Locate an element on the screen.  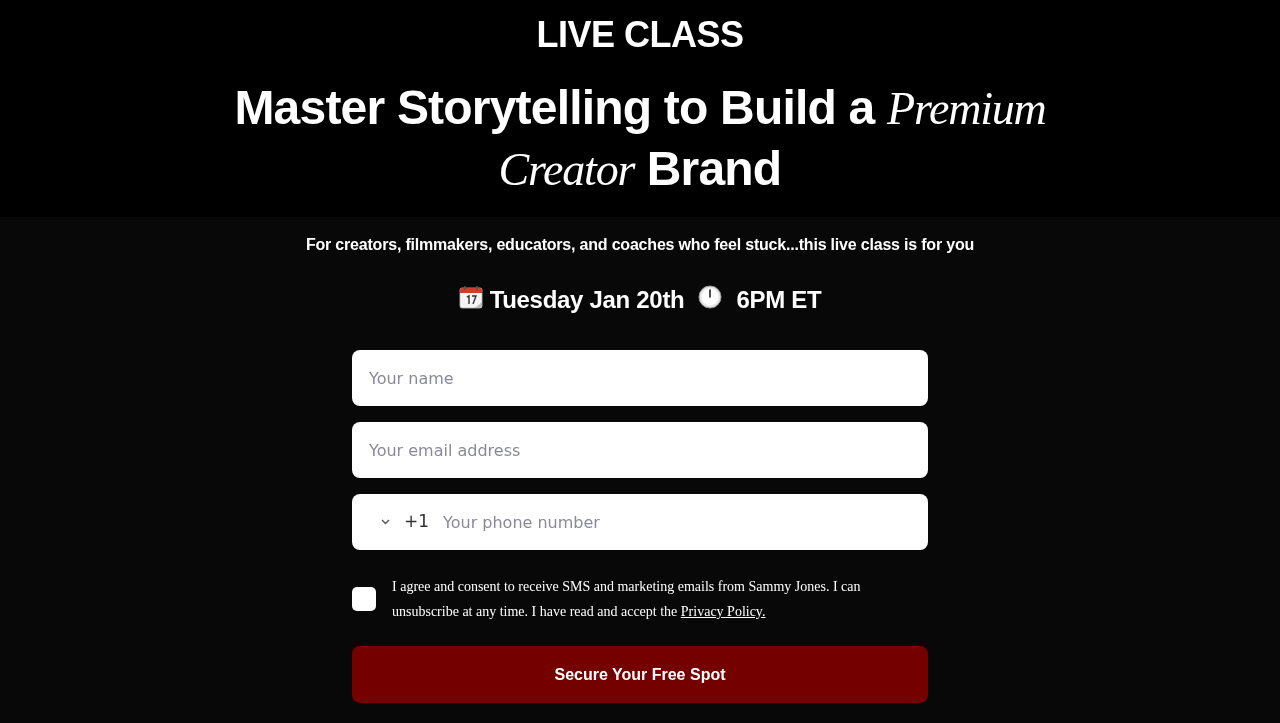
eyebrow-label: LIVE CLASS is located at coordinates (640, 35).